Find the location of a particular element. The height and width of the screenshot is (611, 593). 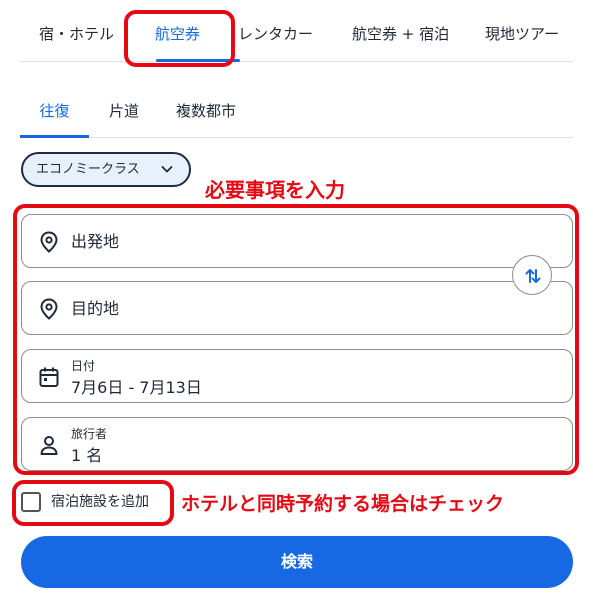

dates-label: 日付 is located at coordinates (83, 366).